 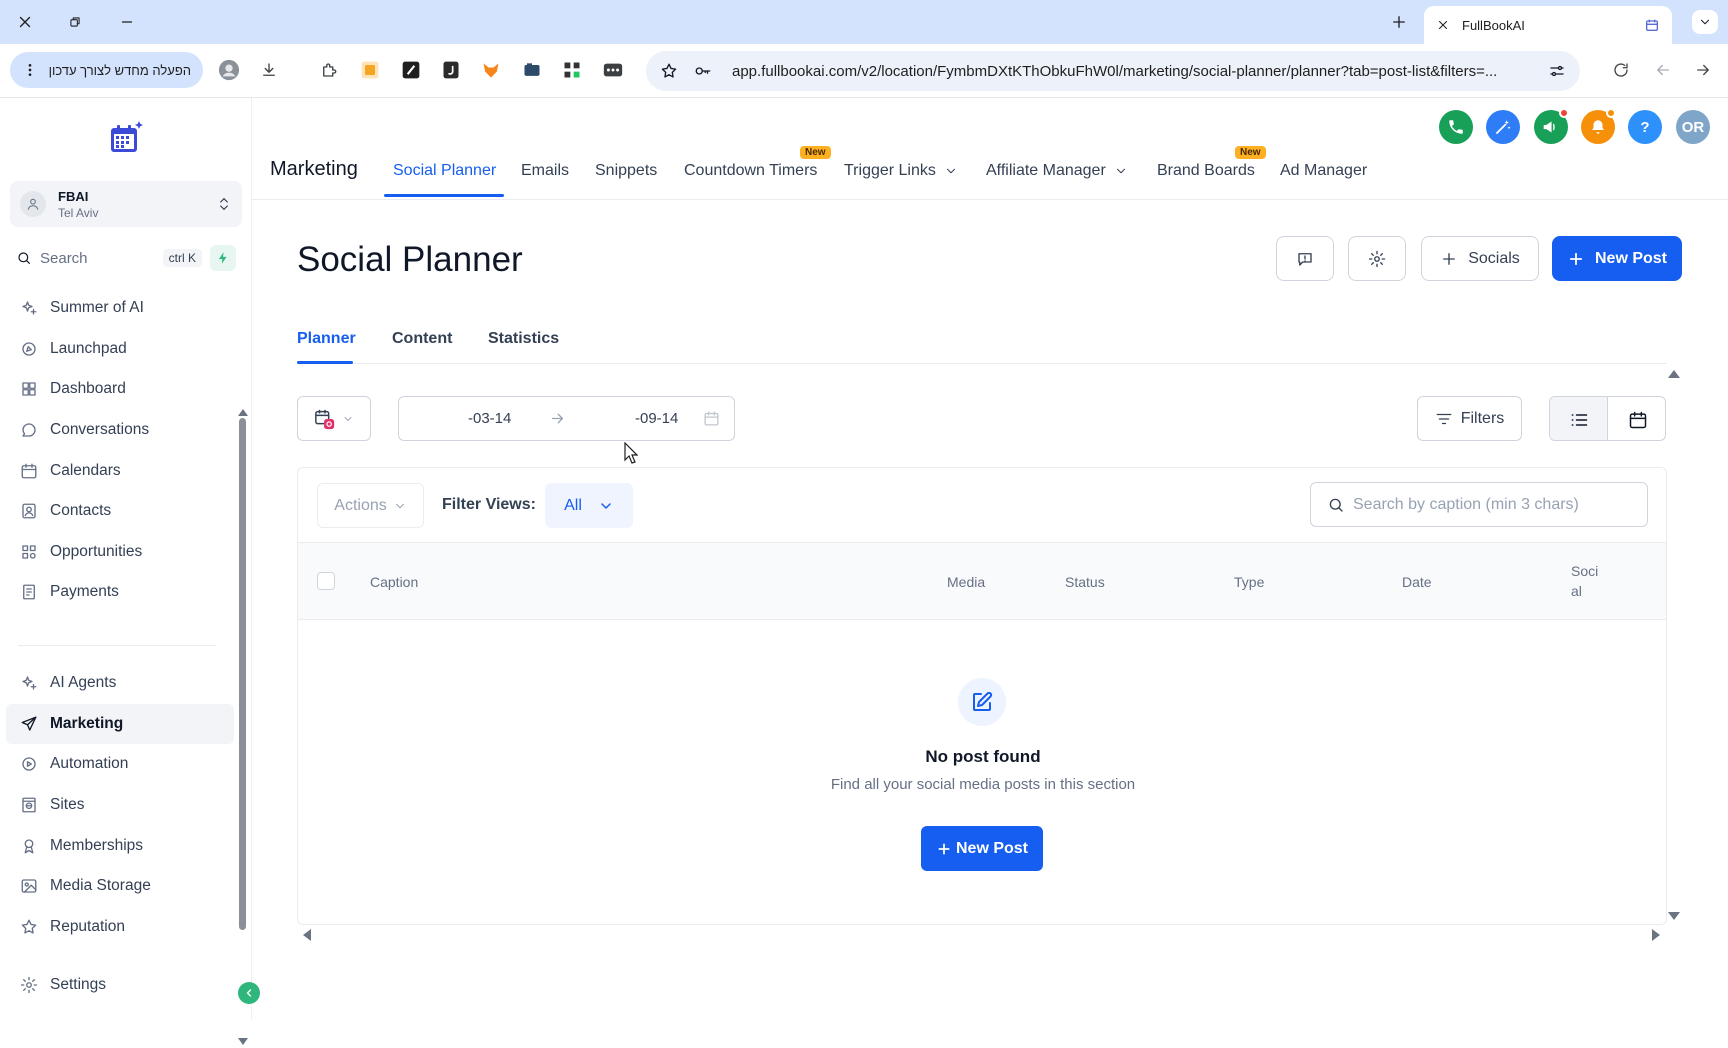 What do you see at coordinates (1417, 582) in the screenshot?
I see `column-date: Date` at bounding box center [1417, 582].